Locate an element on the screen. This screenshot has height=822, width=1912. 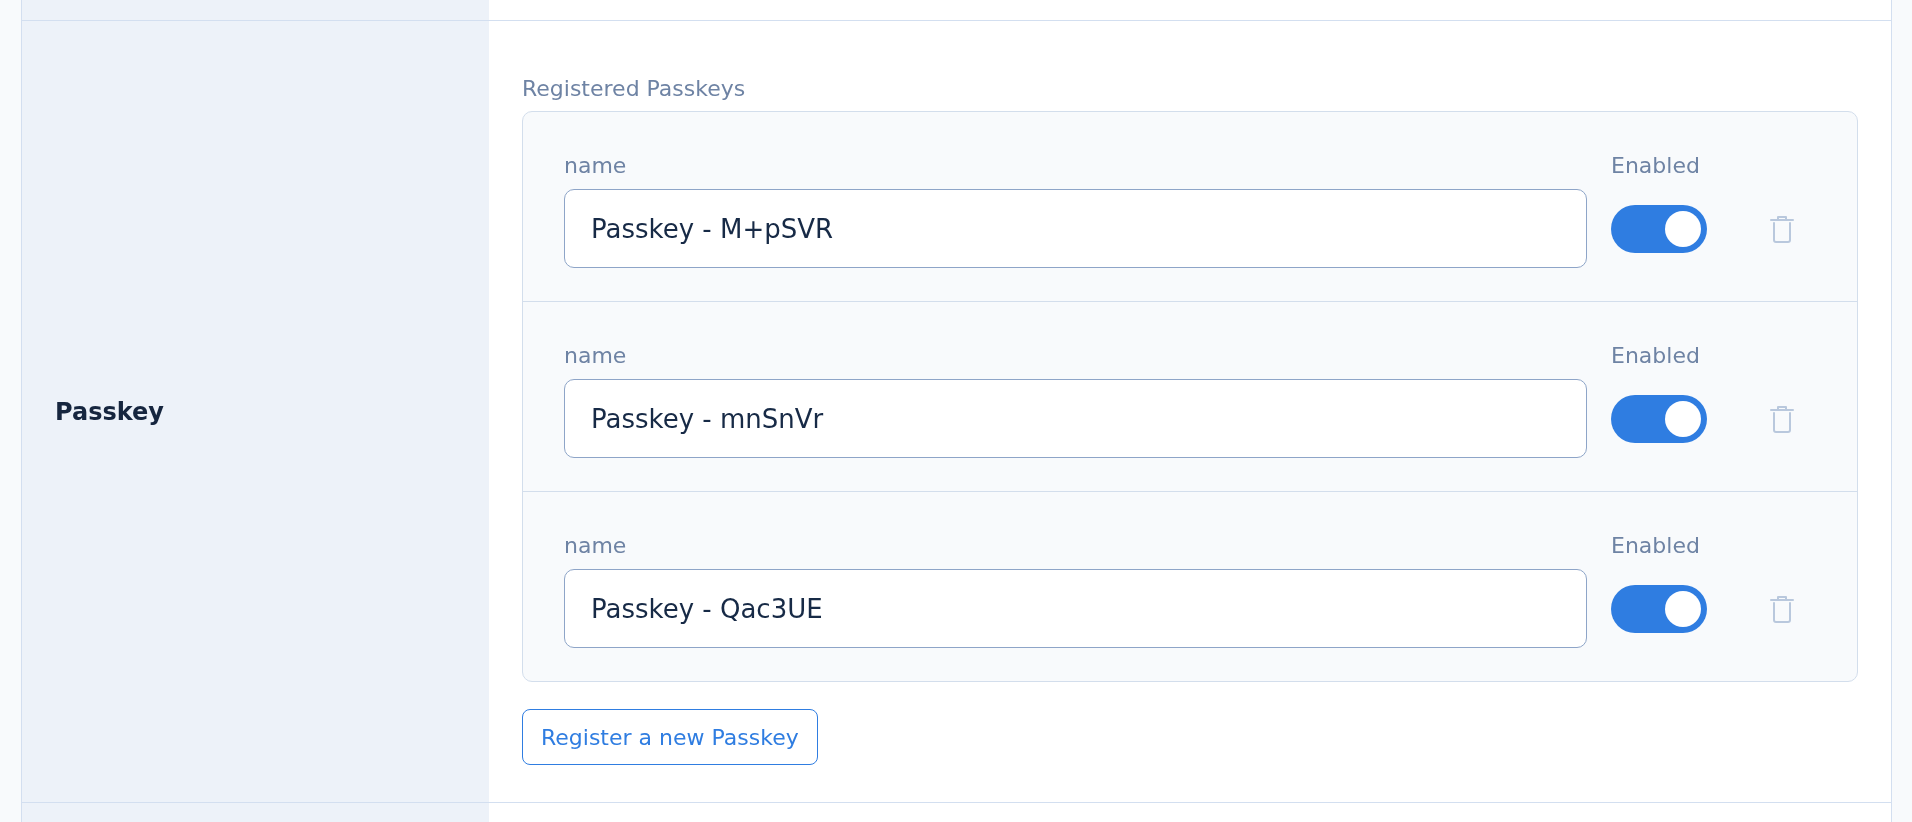
list-title: Registered Passkeys is located at coordinates (634, 89).